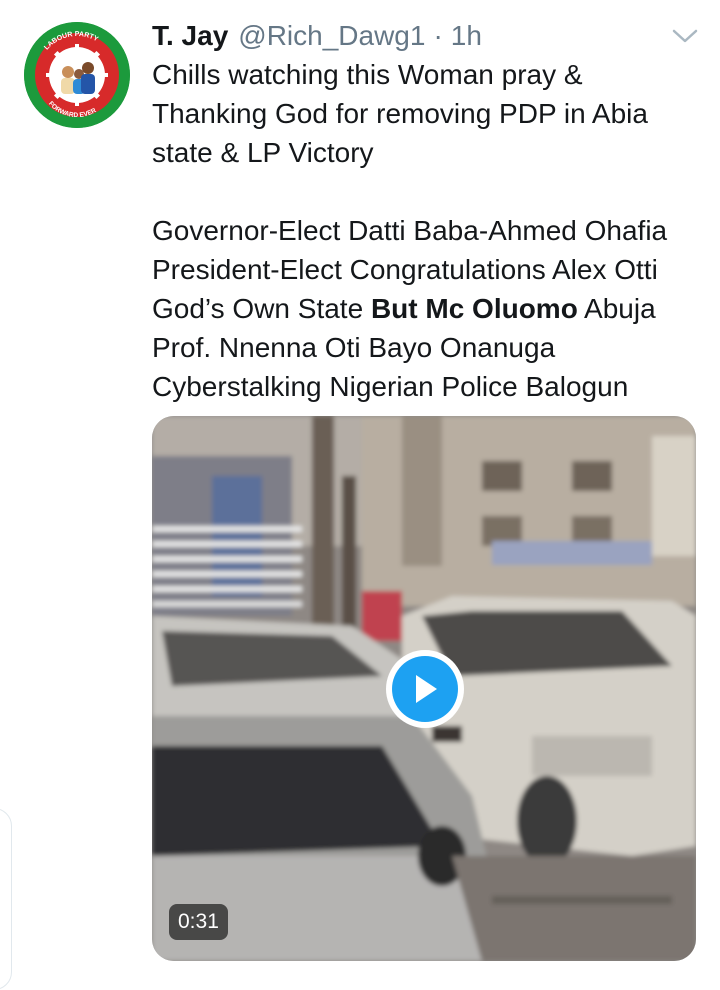 The width and height of the screenshot is (720, 990). What do you see at coordinates (685, 36) in the screenshot?
I see `chevron-down-icon` at bounding box center [685, 36].